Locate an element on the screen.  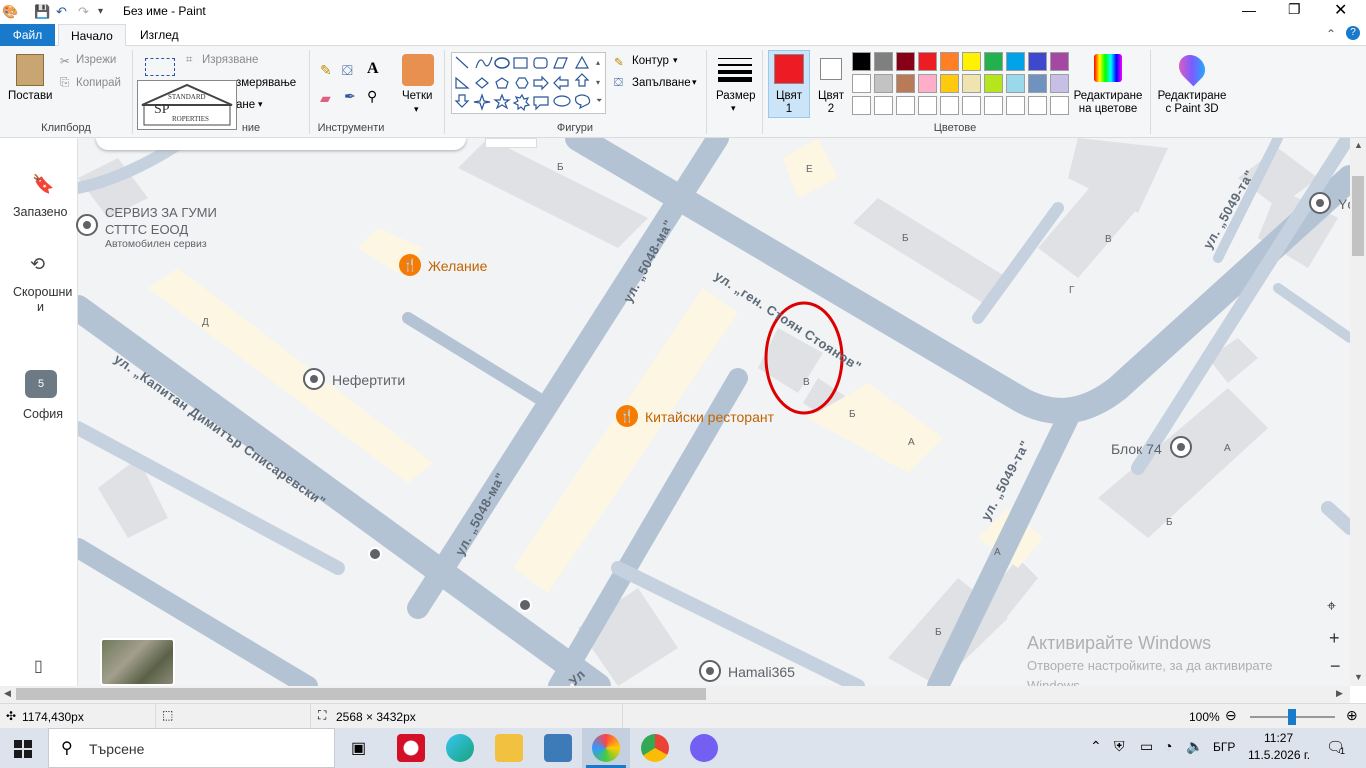
outline-dropdown-icon: ▾ is located at coordinates (675, 60).